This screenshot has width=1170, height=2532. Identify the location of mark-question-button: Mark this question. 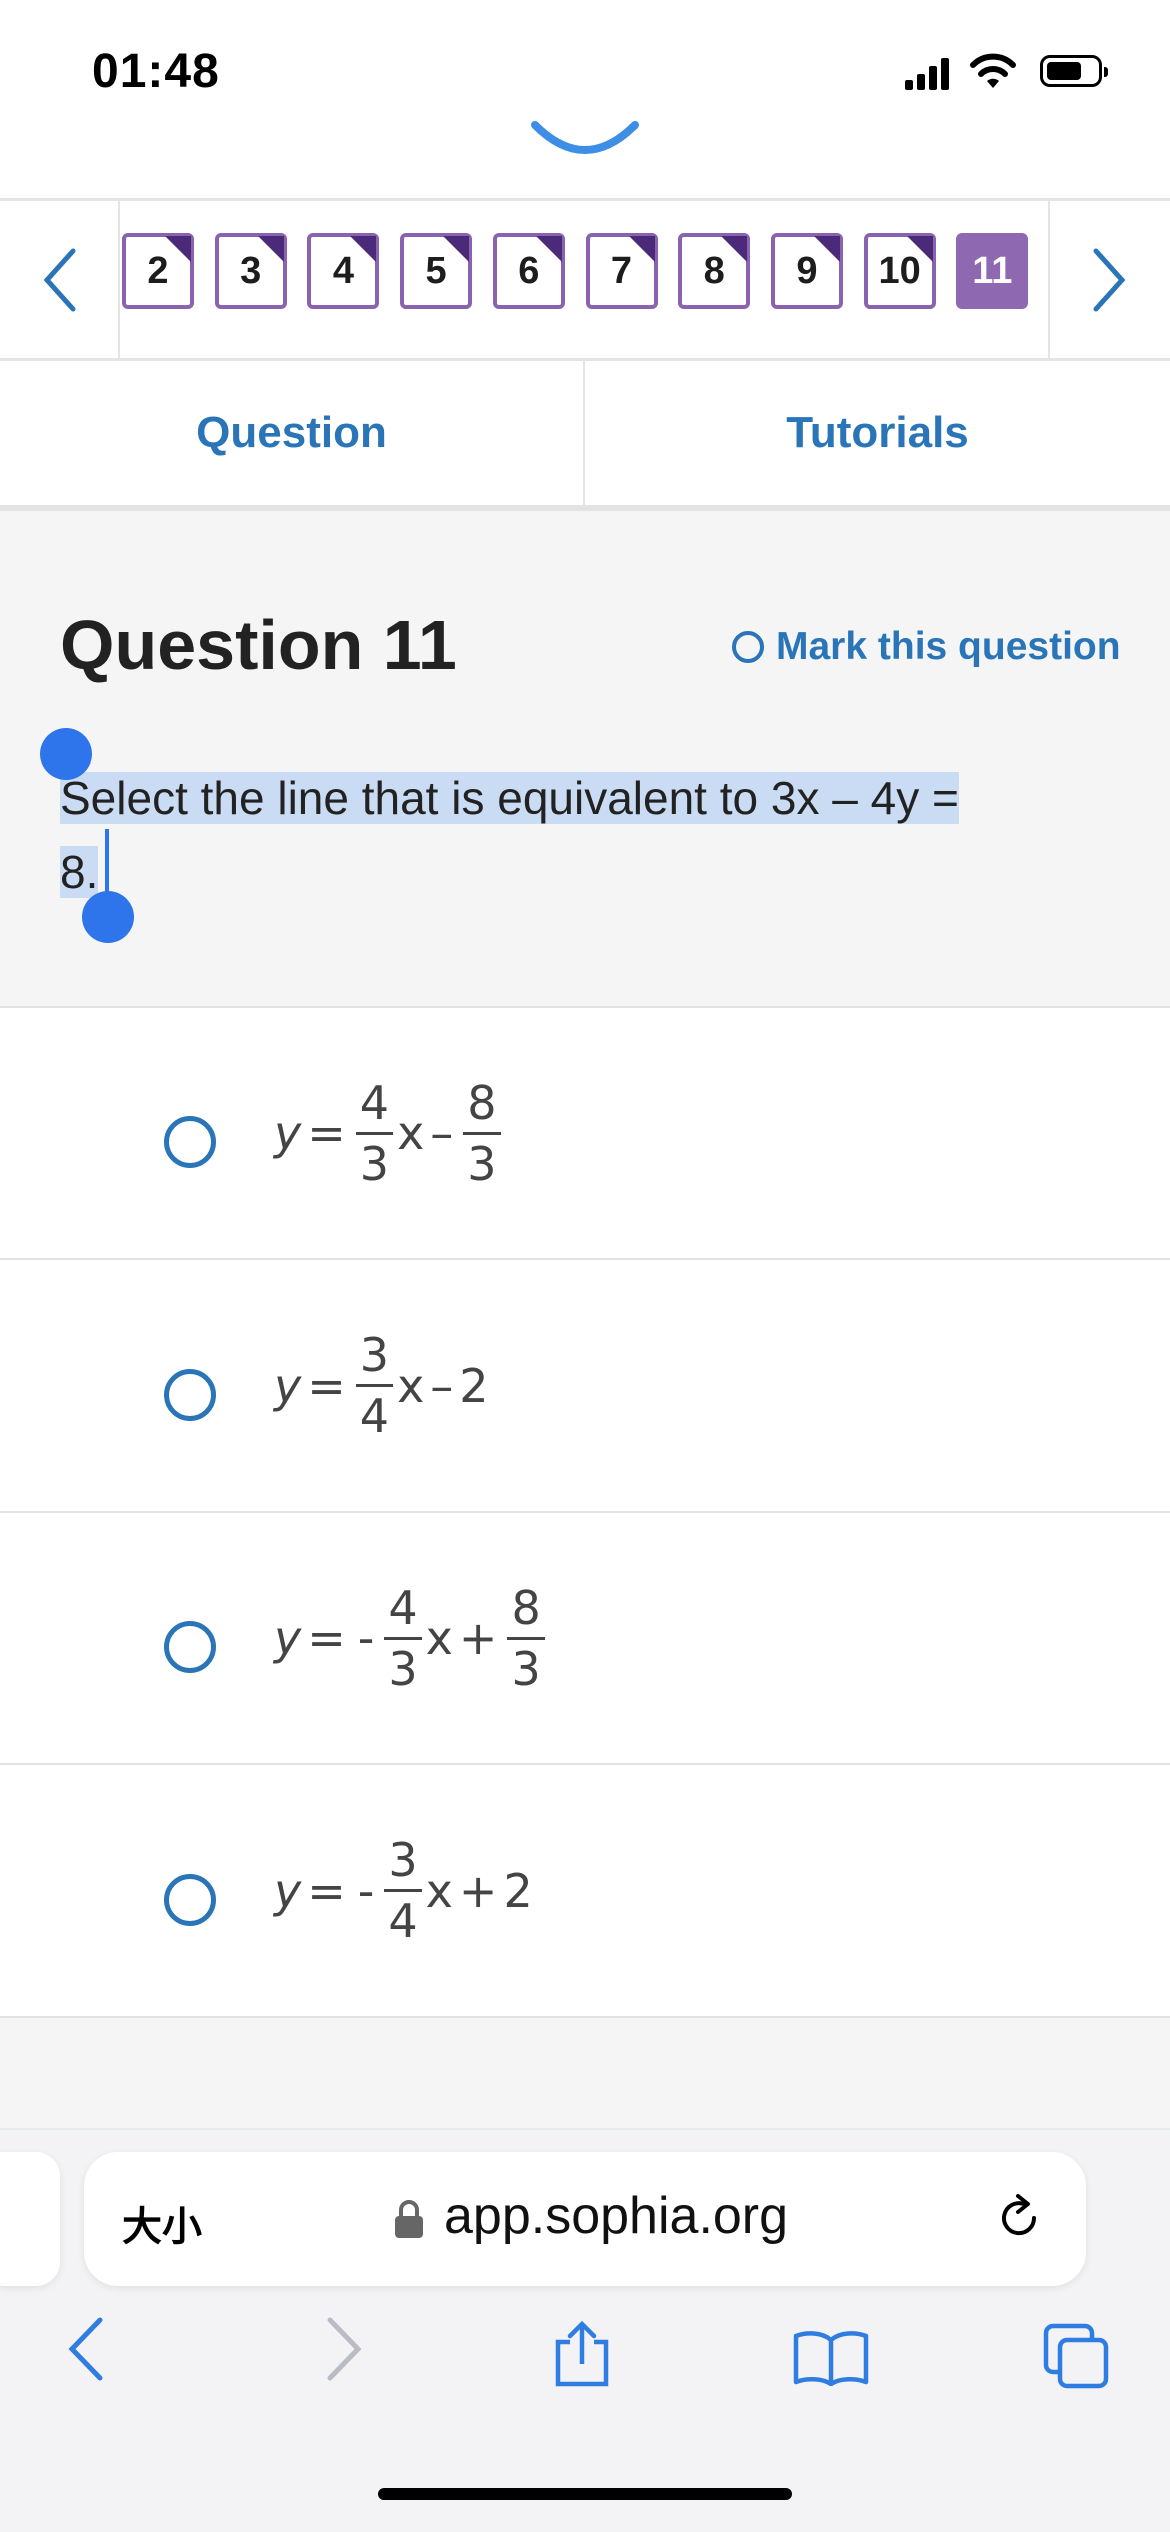
(926, 647).